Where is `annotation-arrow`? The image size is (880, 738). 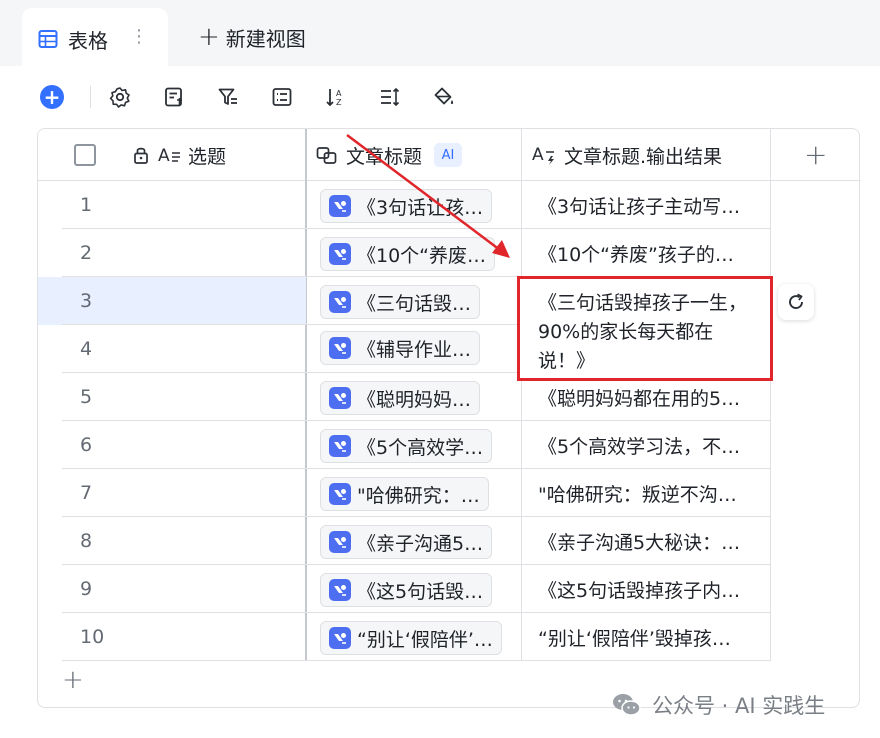 annotation-arrow is located at coordinates (428, 196).